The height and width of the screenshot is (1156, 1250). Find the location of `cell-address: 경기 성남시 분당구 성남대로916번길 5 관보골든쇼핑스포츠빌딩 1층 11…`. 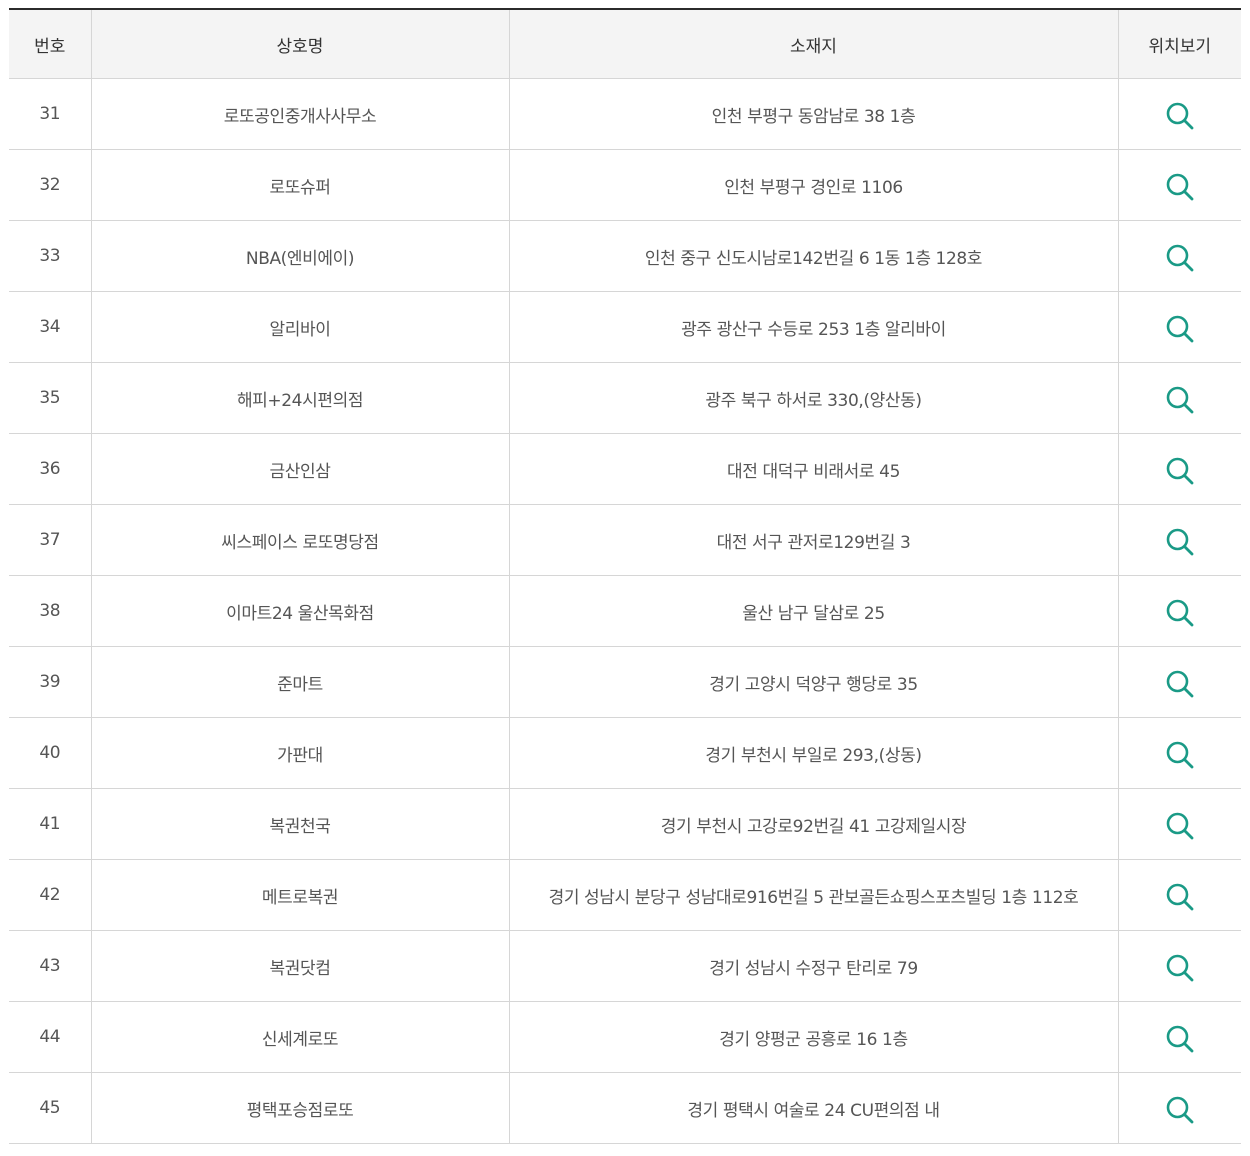

cell-address: 경기 성남시 분당구 성남대로916번길 5 관보골든쇼핑스포츠빌딩 1층 11… is located at coordinates (813, 895).